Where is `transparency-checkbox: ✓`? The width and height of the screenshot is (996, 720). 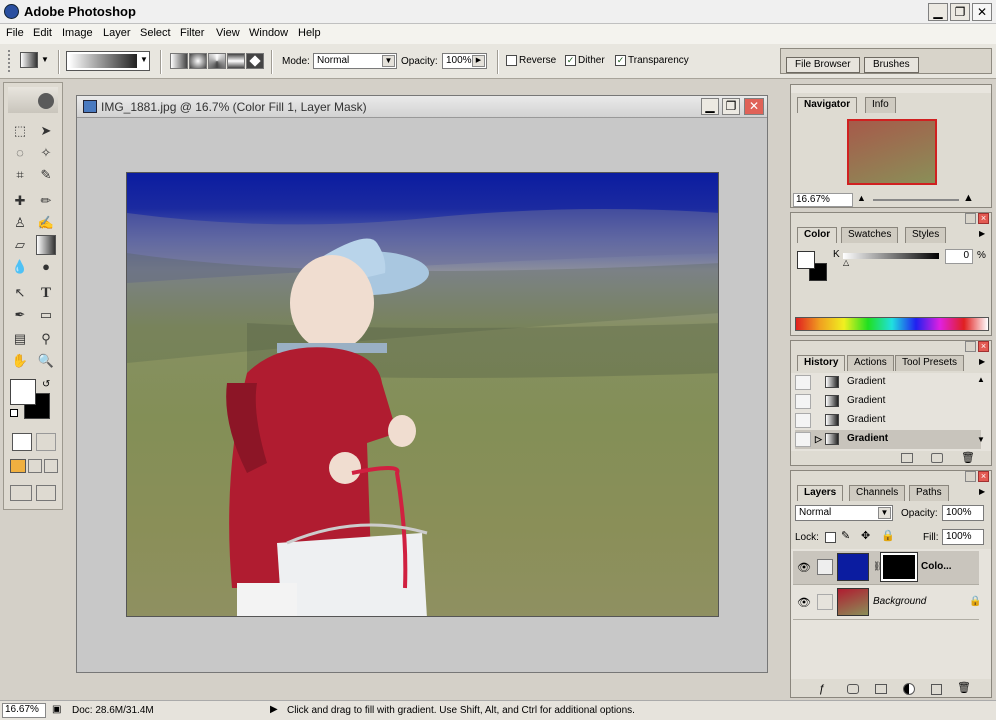 transparency-checkbox: ✓ is located at coordinates (620, 60).